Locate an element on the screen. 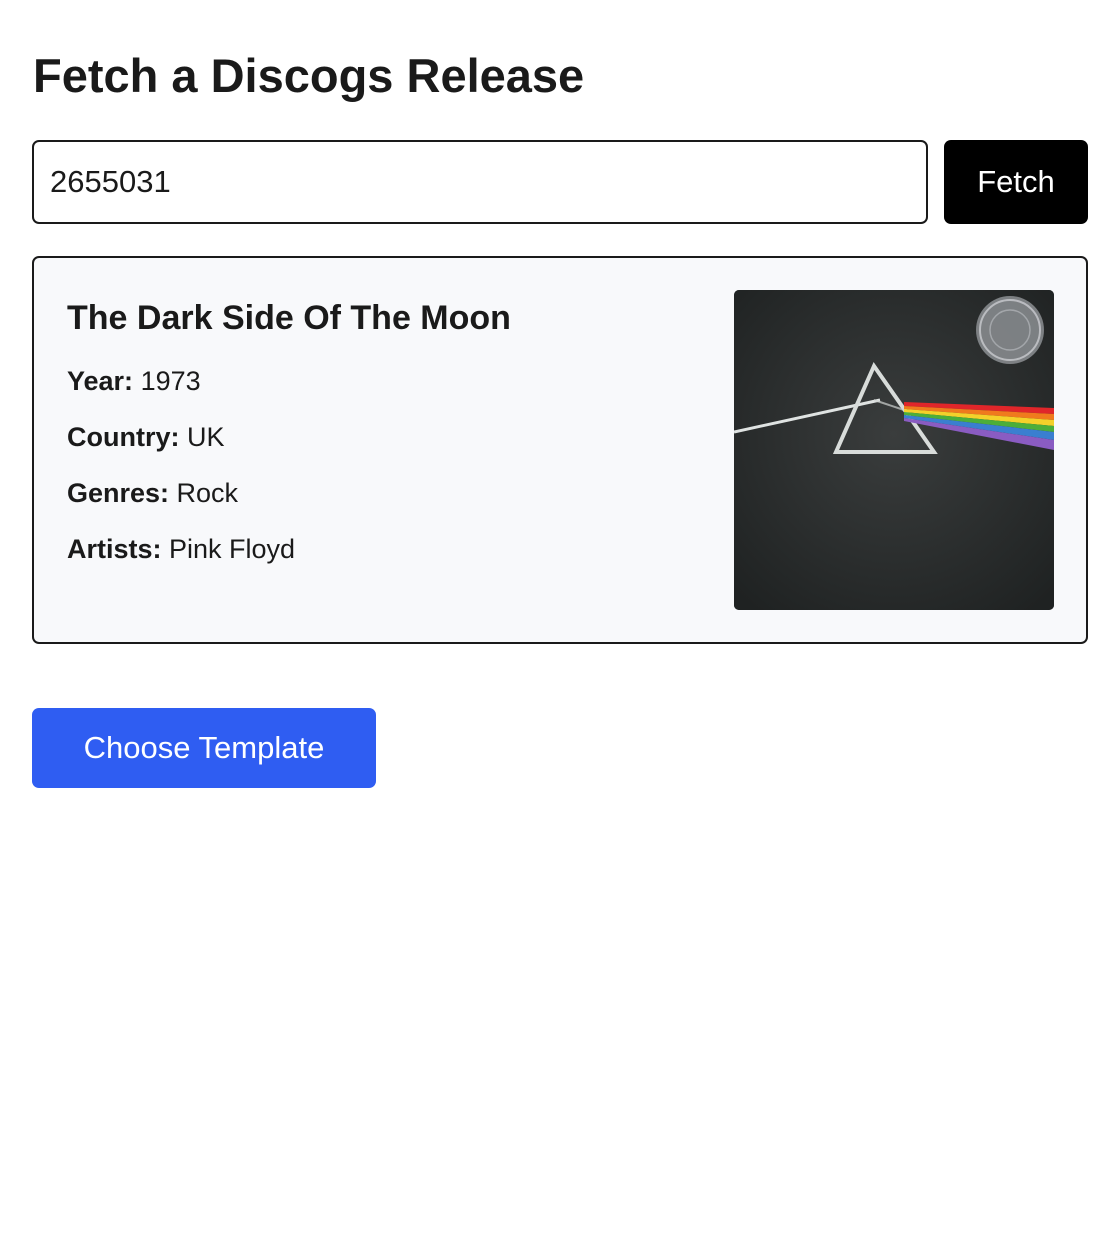 The width and height of the screenshot is (1118, 1236). artists-label: Artists: is located at coordinates (118, 549).